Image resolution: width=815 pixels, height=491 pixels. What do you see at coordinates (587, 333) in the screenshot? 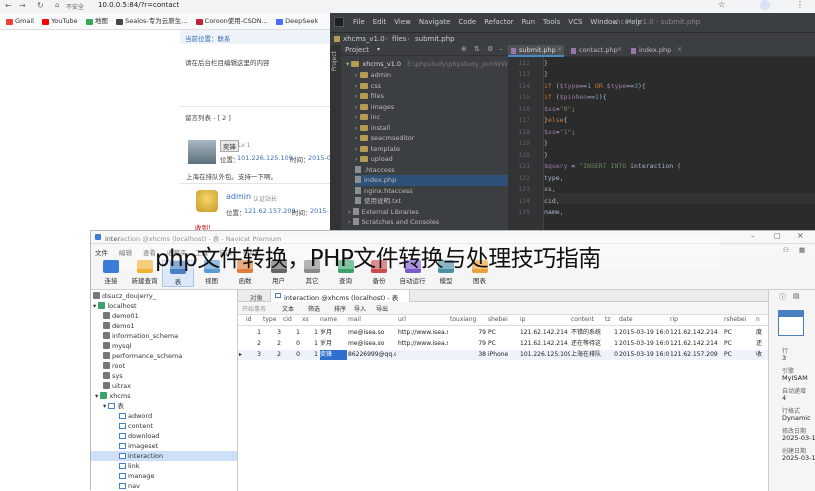
I see `cell-content: 不错的系统` at bounding box center [587, 333].